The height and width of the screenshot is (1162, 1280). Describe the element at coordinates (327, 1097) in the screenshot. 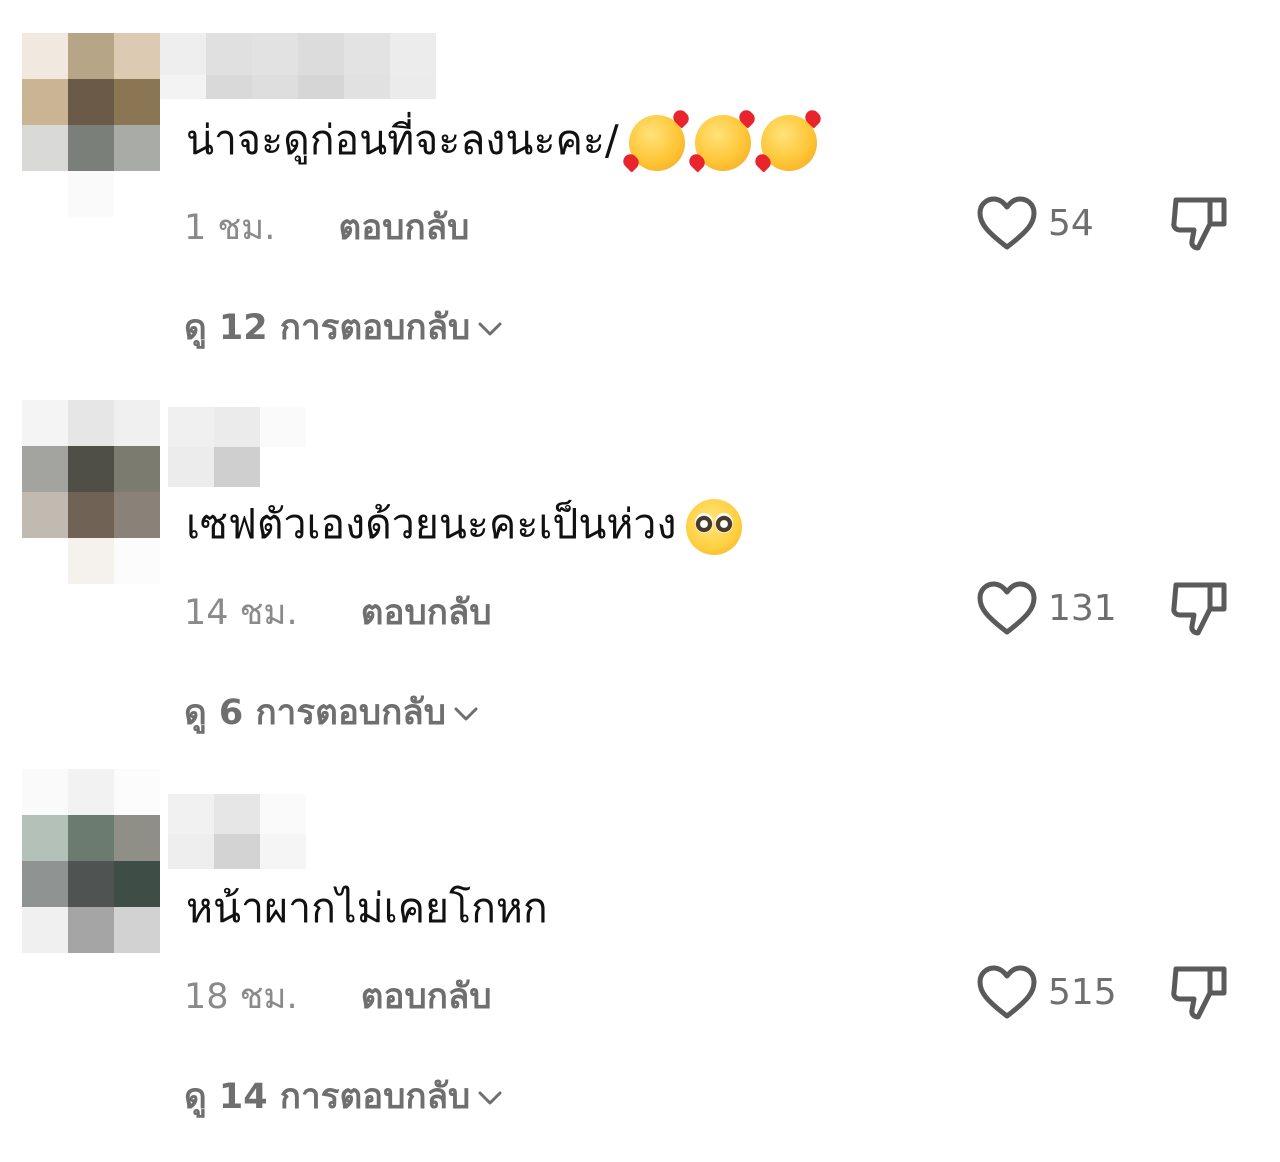

I see `view-replies-label: ดู 14 การตอบกลับ` at that location.